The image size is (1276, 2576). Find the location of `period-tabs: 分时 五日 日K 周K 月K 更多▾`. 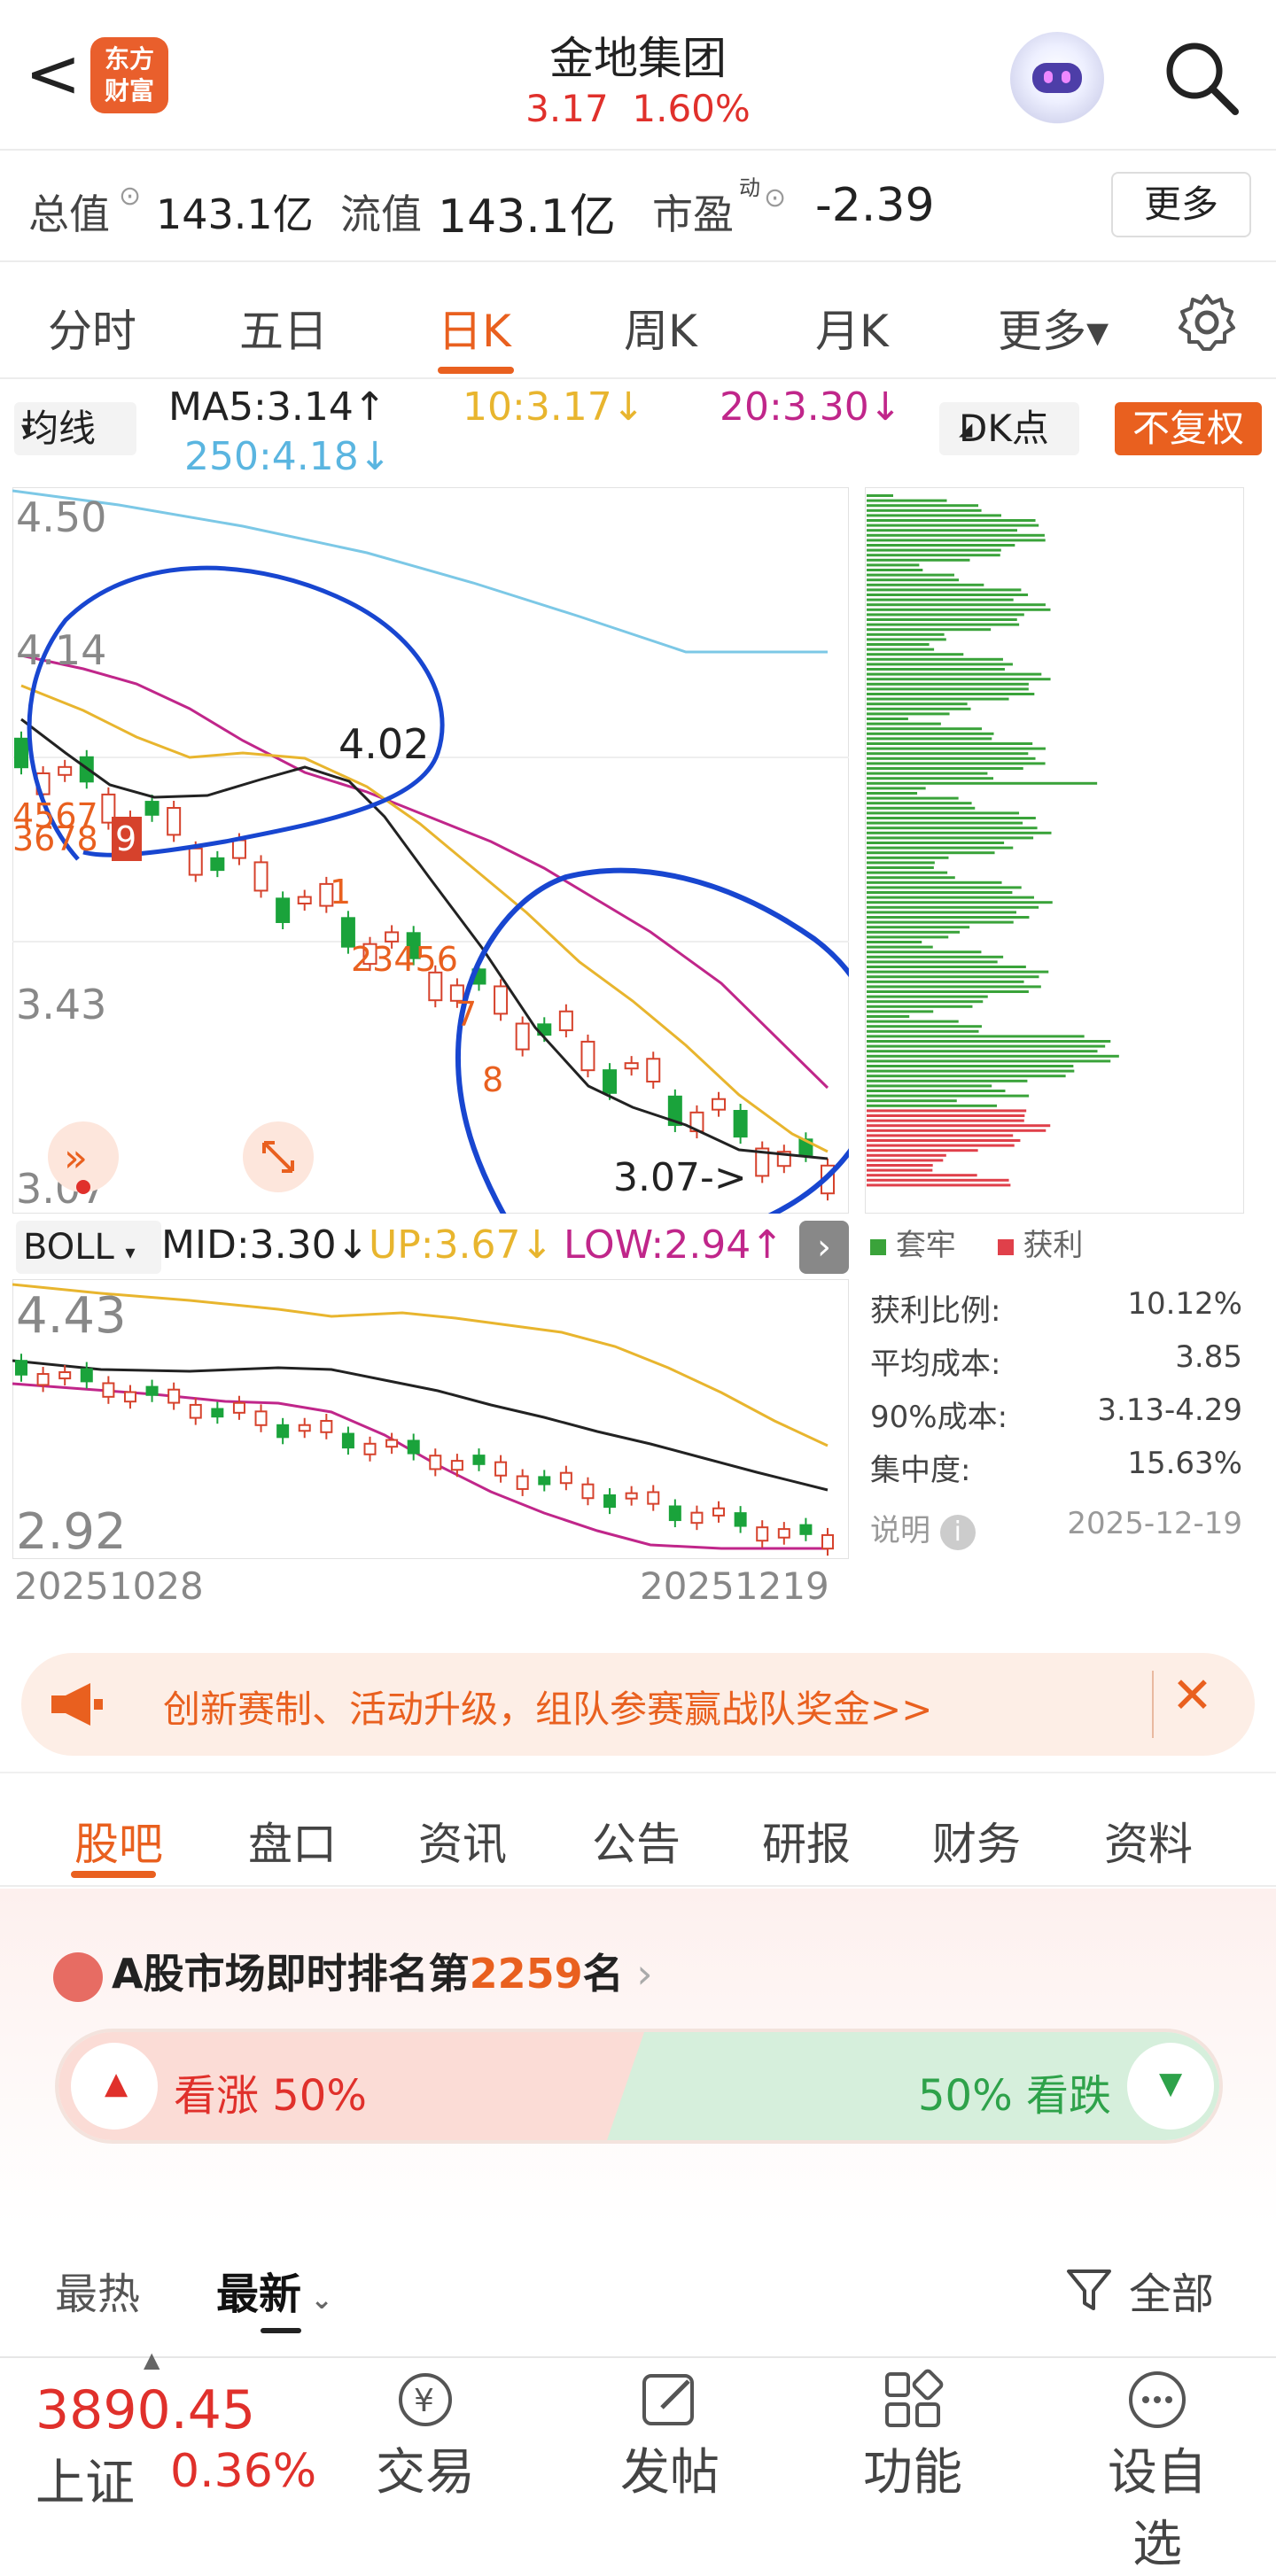

period-tabs: 分时 五日 日K 周K 月K 更多▾ is located at coordinates (638, 321).